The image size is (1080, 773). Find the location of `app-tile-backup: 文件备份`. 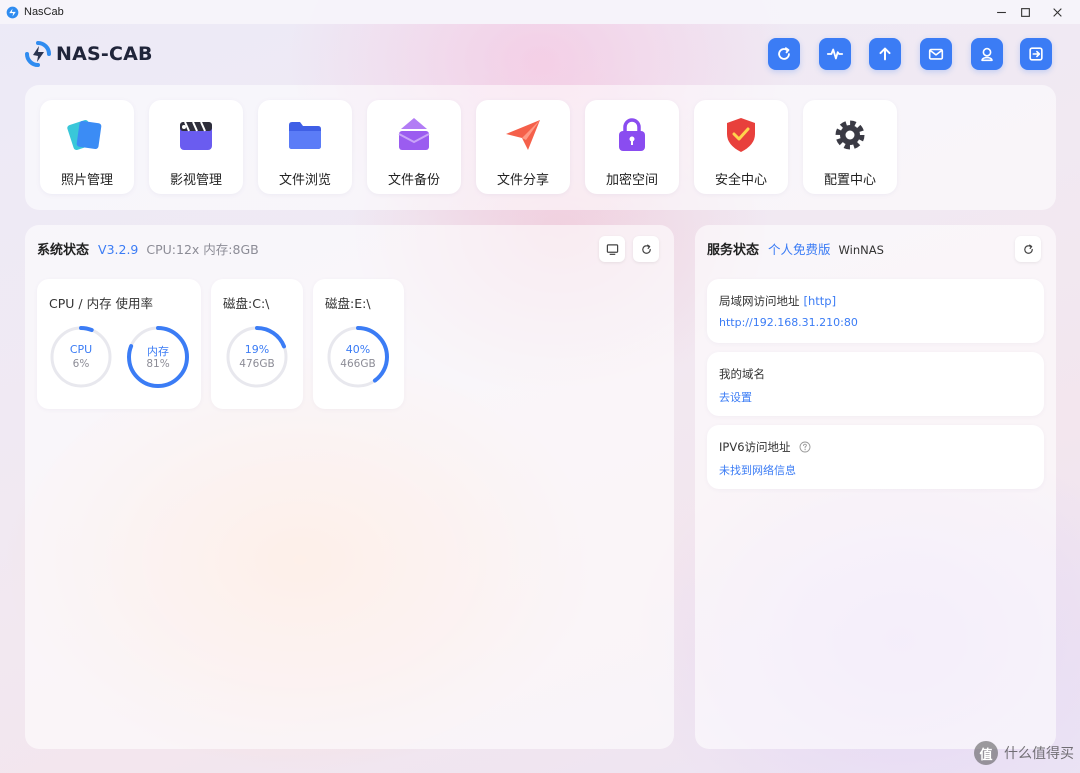

app-tile-backup: 文件备份 is located at coordinates (414, 147).